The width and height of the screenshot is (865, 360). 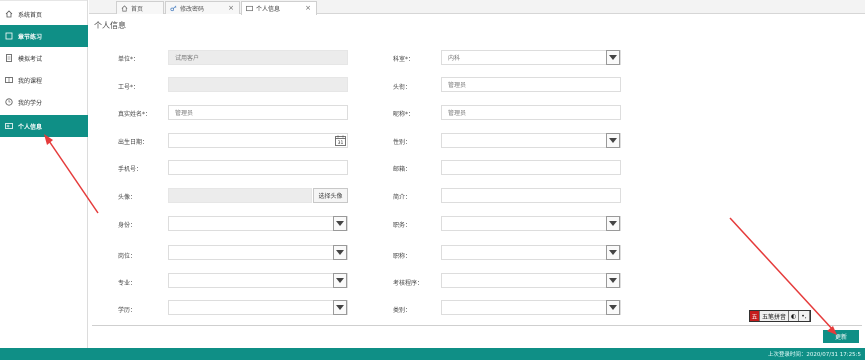 I want to click on page-title: 个人信息, so click(x=110, y=25).